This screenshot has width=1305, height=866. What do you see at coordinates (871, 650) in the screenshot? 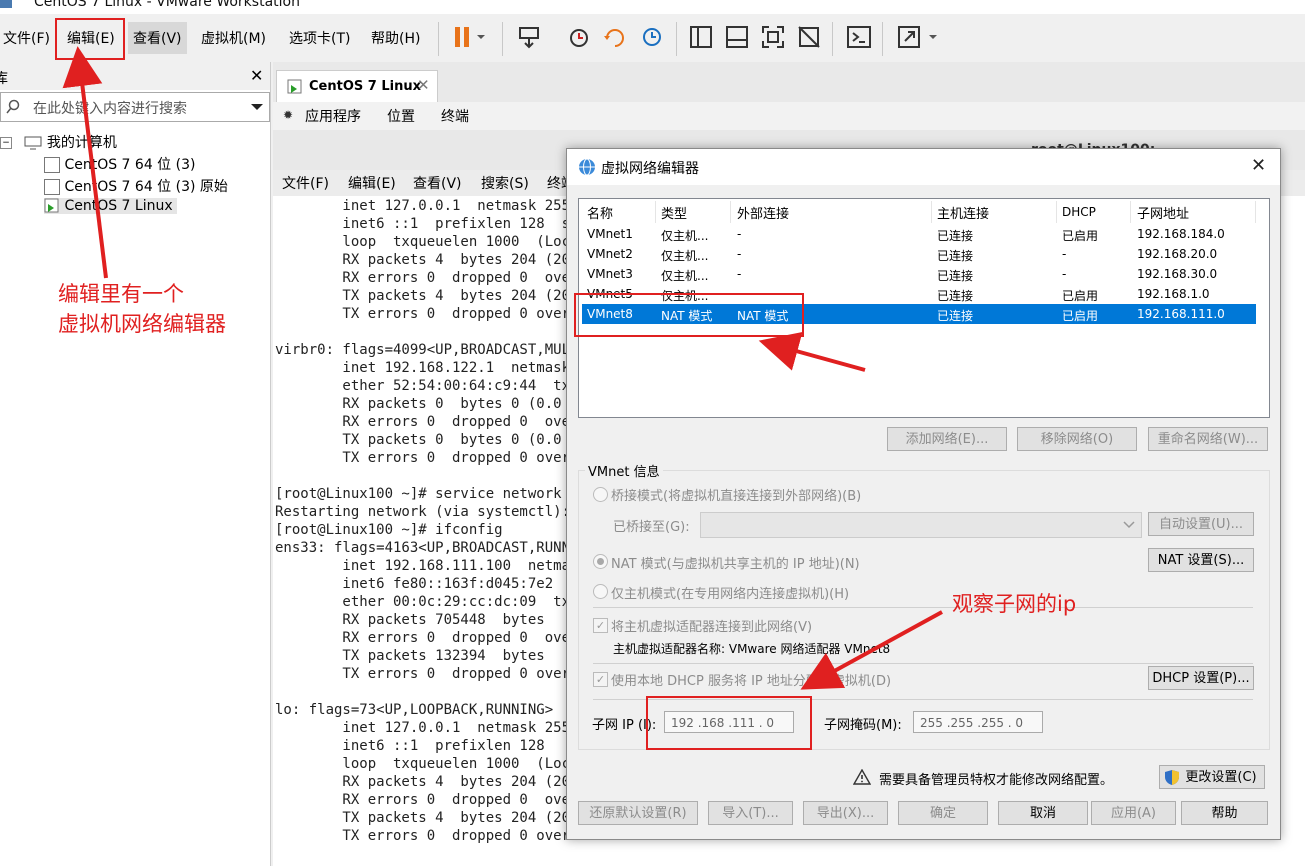
I see `arrow-to-subnet-ip` at bounding box center [871, 650].